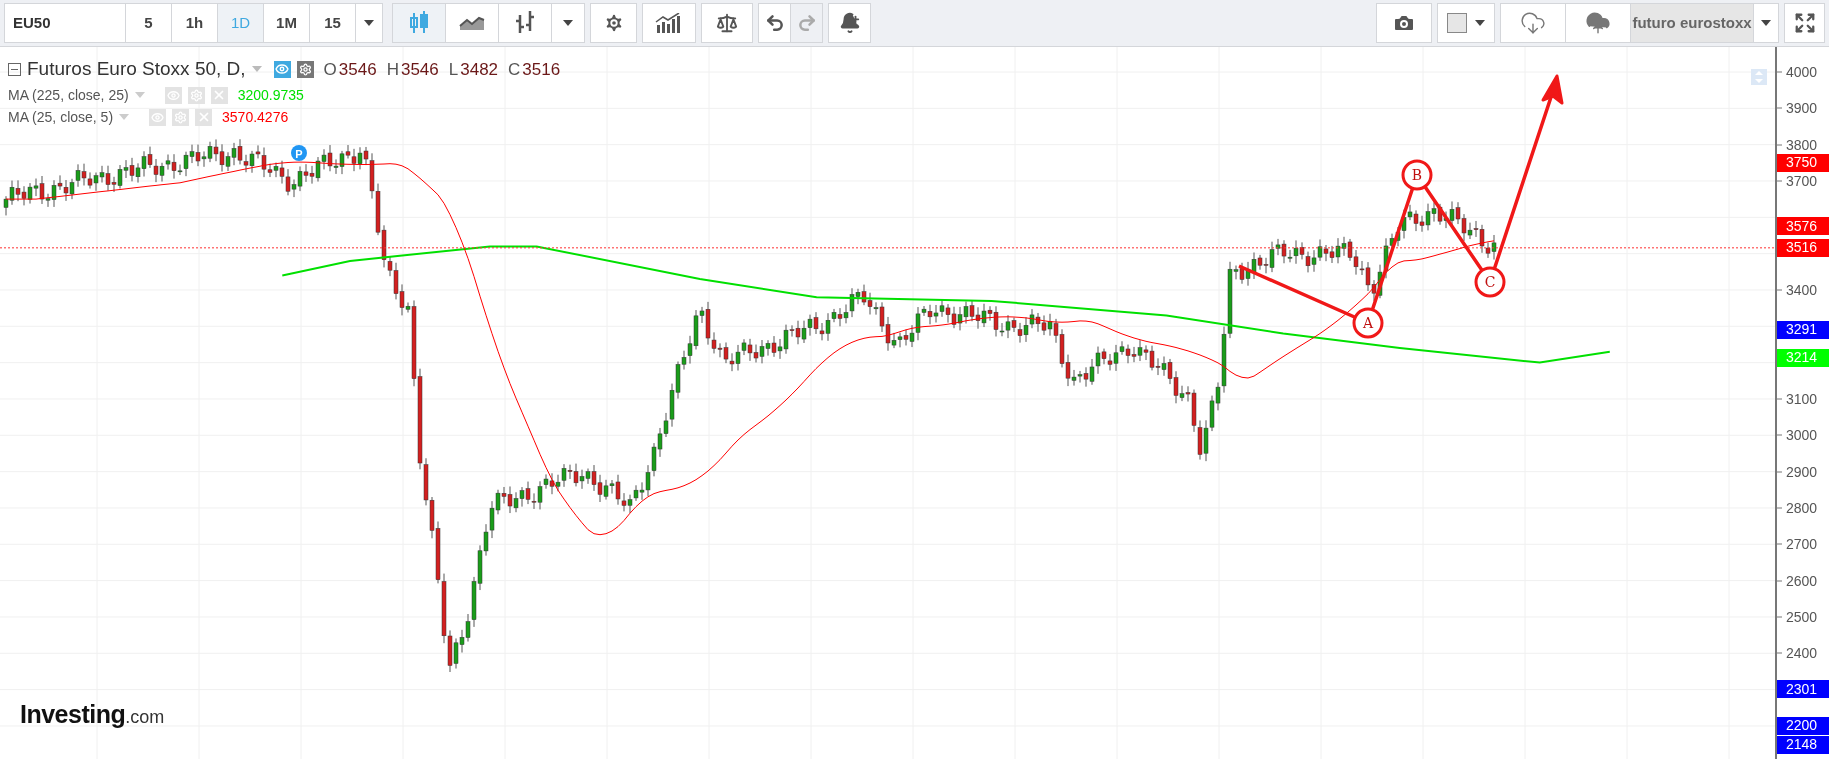 Image resolution: width=1829 pixels, height=759 pixels. I want to click on undo-icon, so click(774, 23).